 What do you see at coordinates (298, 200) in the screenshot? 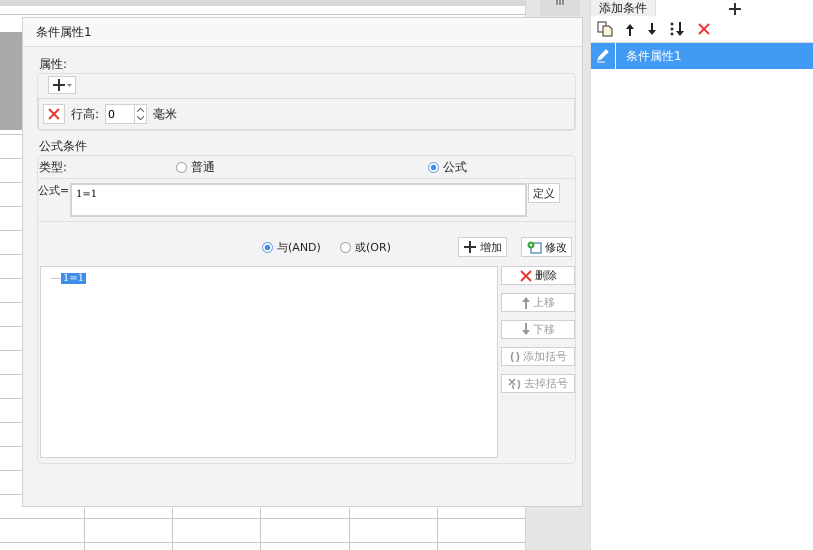
I see `formula-field: 1=1` at bounding box center [298, 200].